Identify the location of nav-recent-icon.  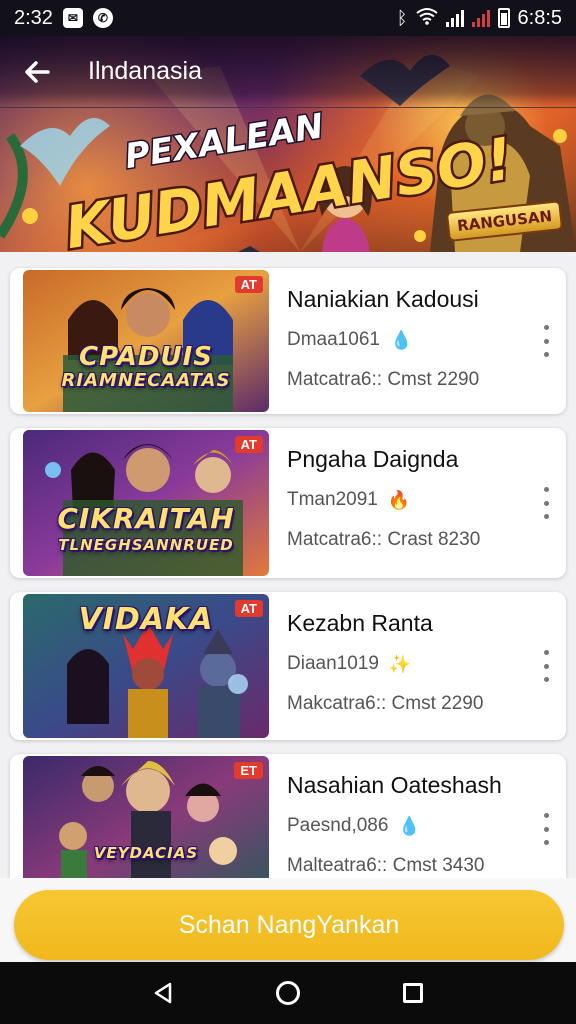
(413, 993).